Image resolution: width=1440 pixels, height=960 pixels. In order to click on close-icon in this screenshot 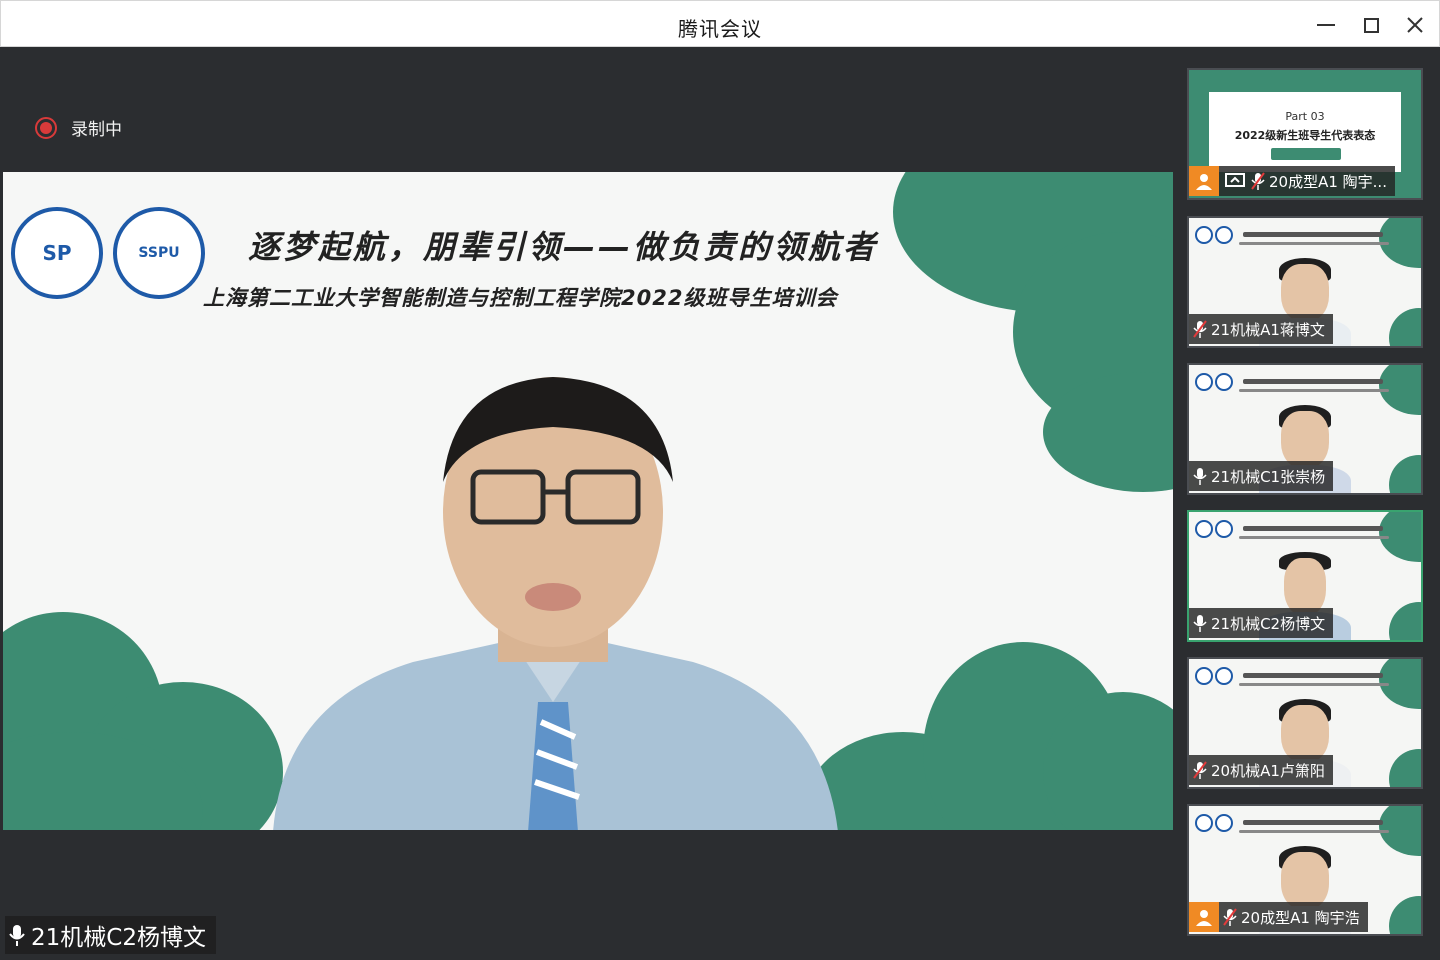, I will do `click(1415, 25)`.